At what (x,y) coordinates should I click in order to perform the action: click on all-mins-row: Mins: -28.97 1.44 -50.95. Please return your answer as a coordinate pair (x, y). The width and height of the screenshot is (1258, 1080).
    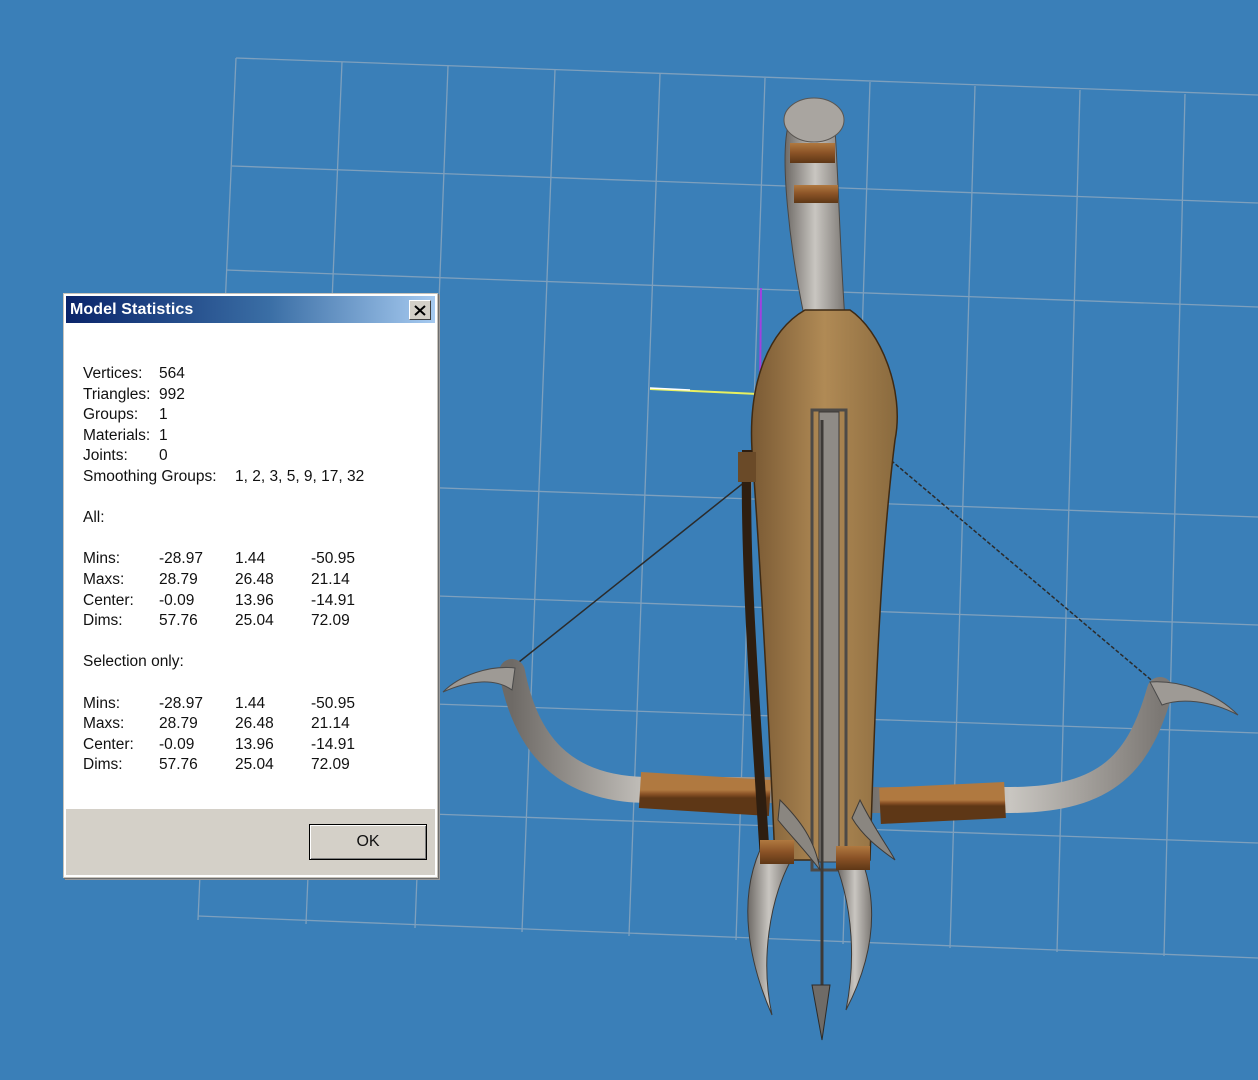
    Looking at the image, I should click on (258, 559).